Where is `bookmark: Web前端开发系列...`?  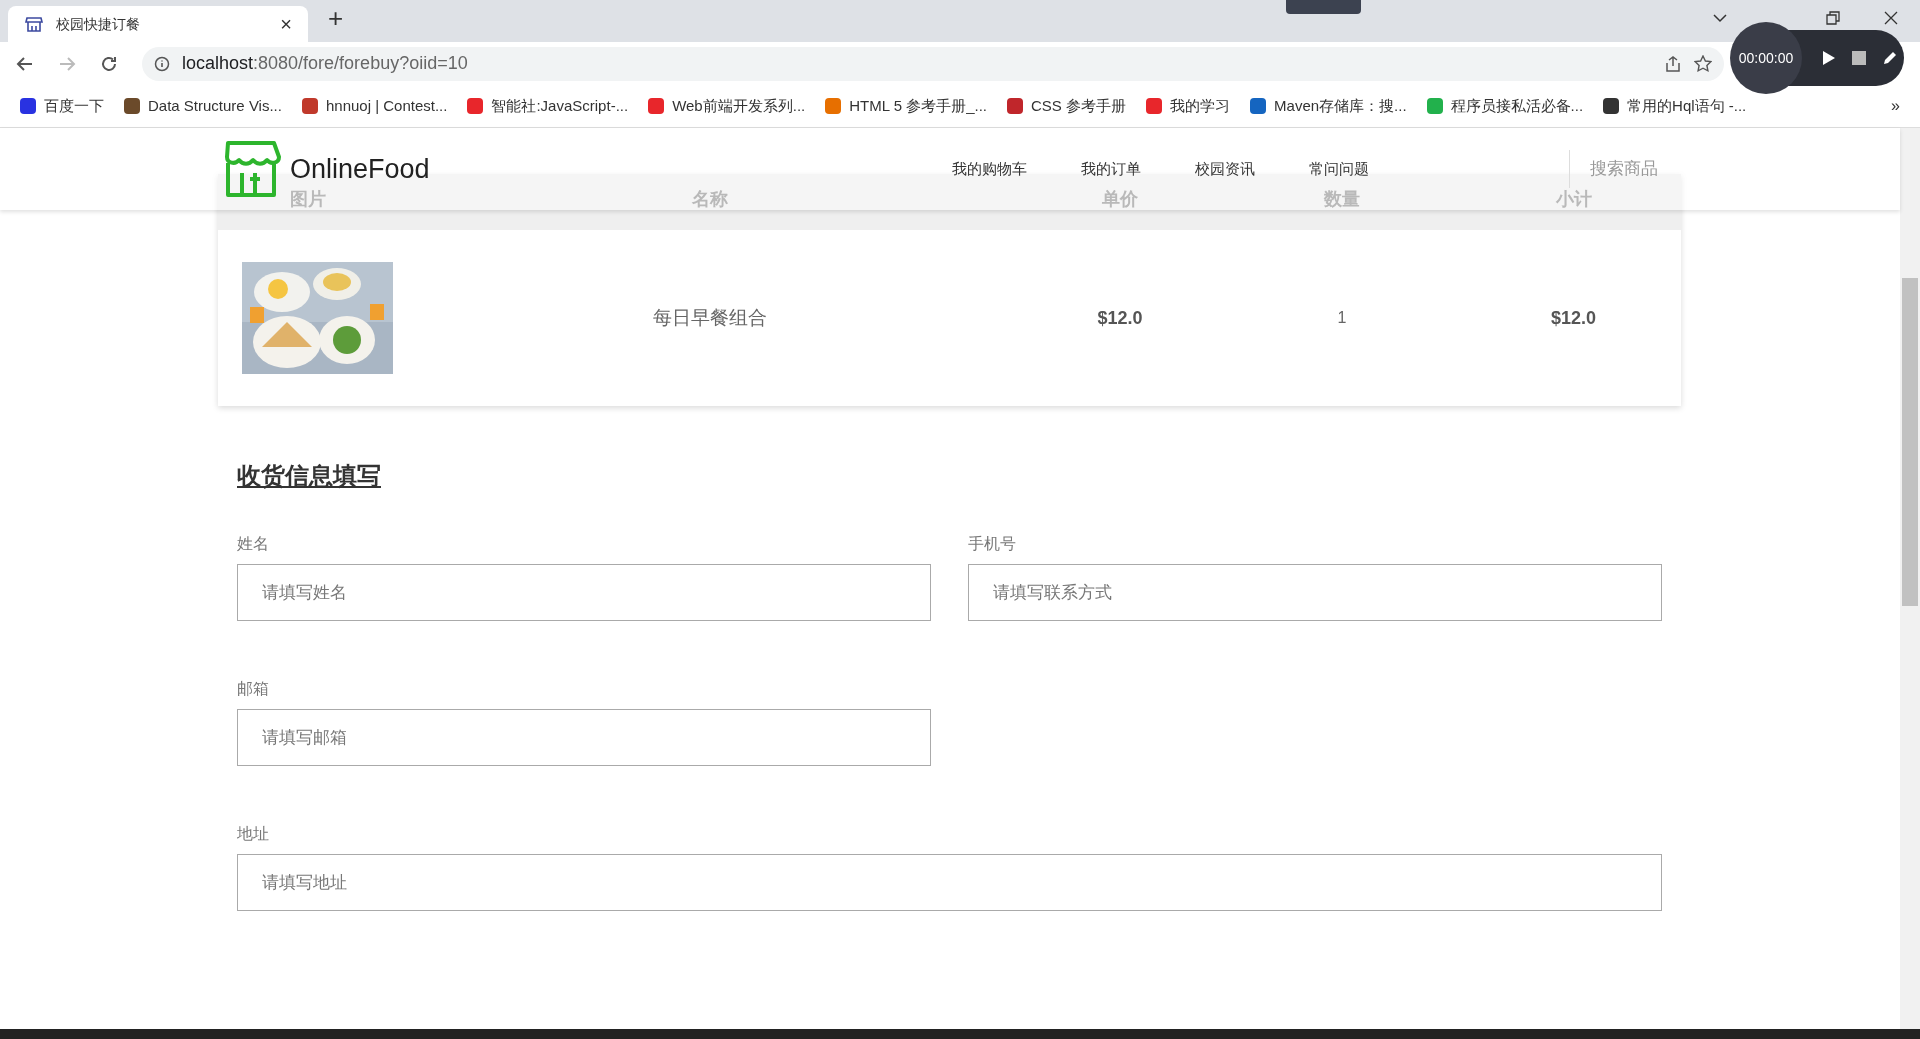 bookmark: Web前端开发系列... is located at coordinates (727, 106).